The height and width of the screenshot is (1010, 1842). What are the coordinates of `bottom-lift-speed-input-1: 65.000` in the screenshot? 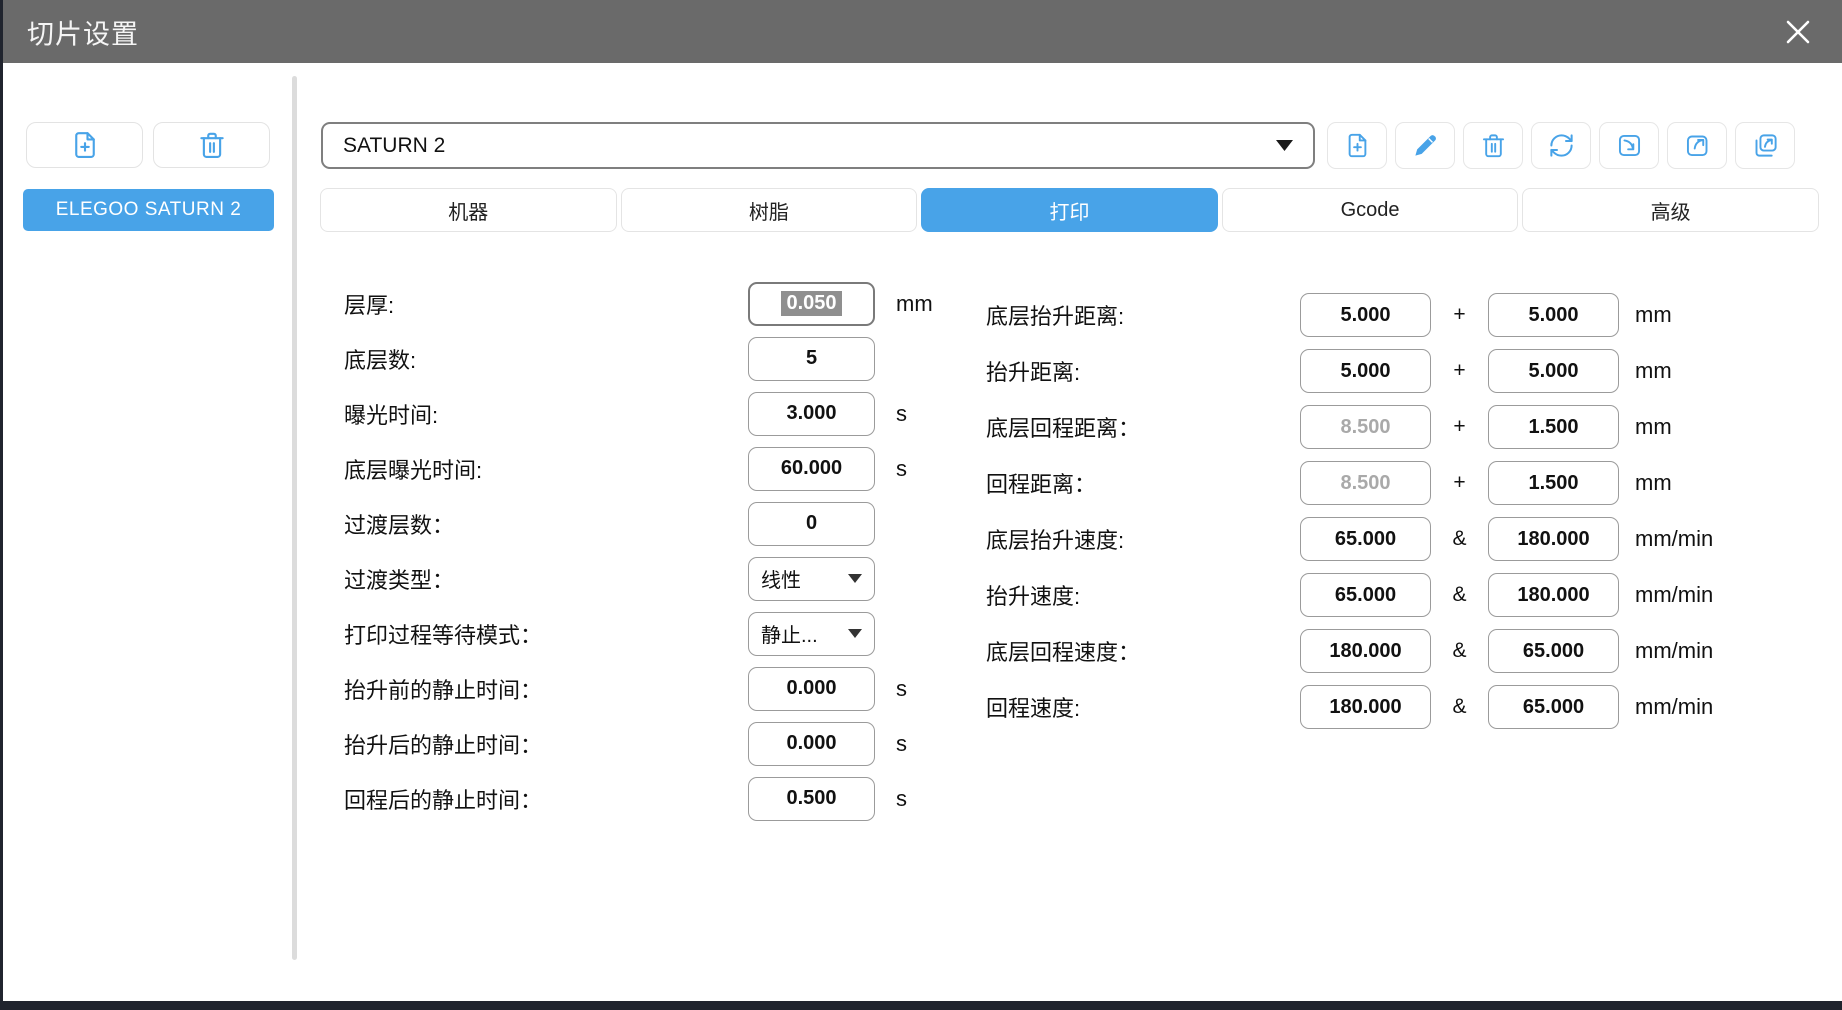 It's located at (1365, 539).